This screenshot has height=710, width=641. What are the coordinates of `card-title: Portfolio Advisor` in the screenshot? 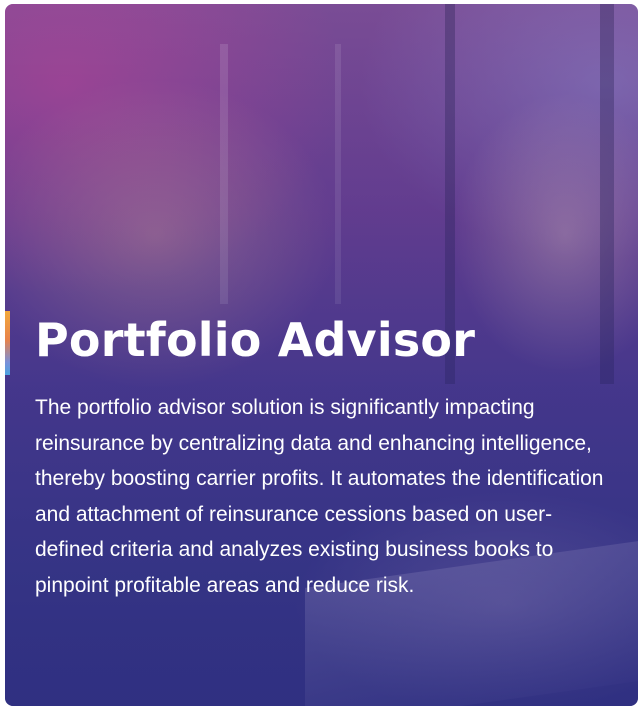 It's located at (255, 340).